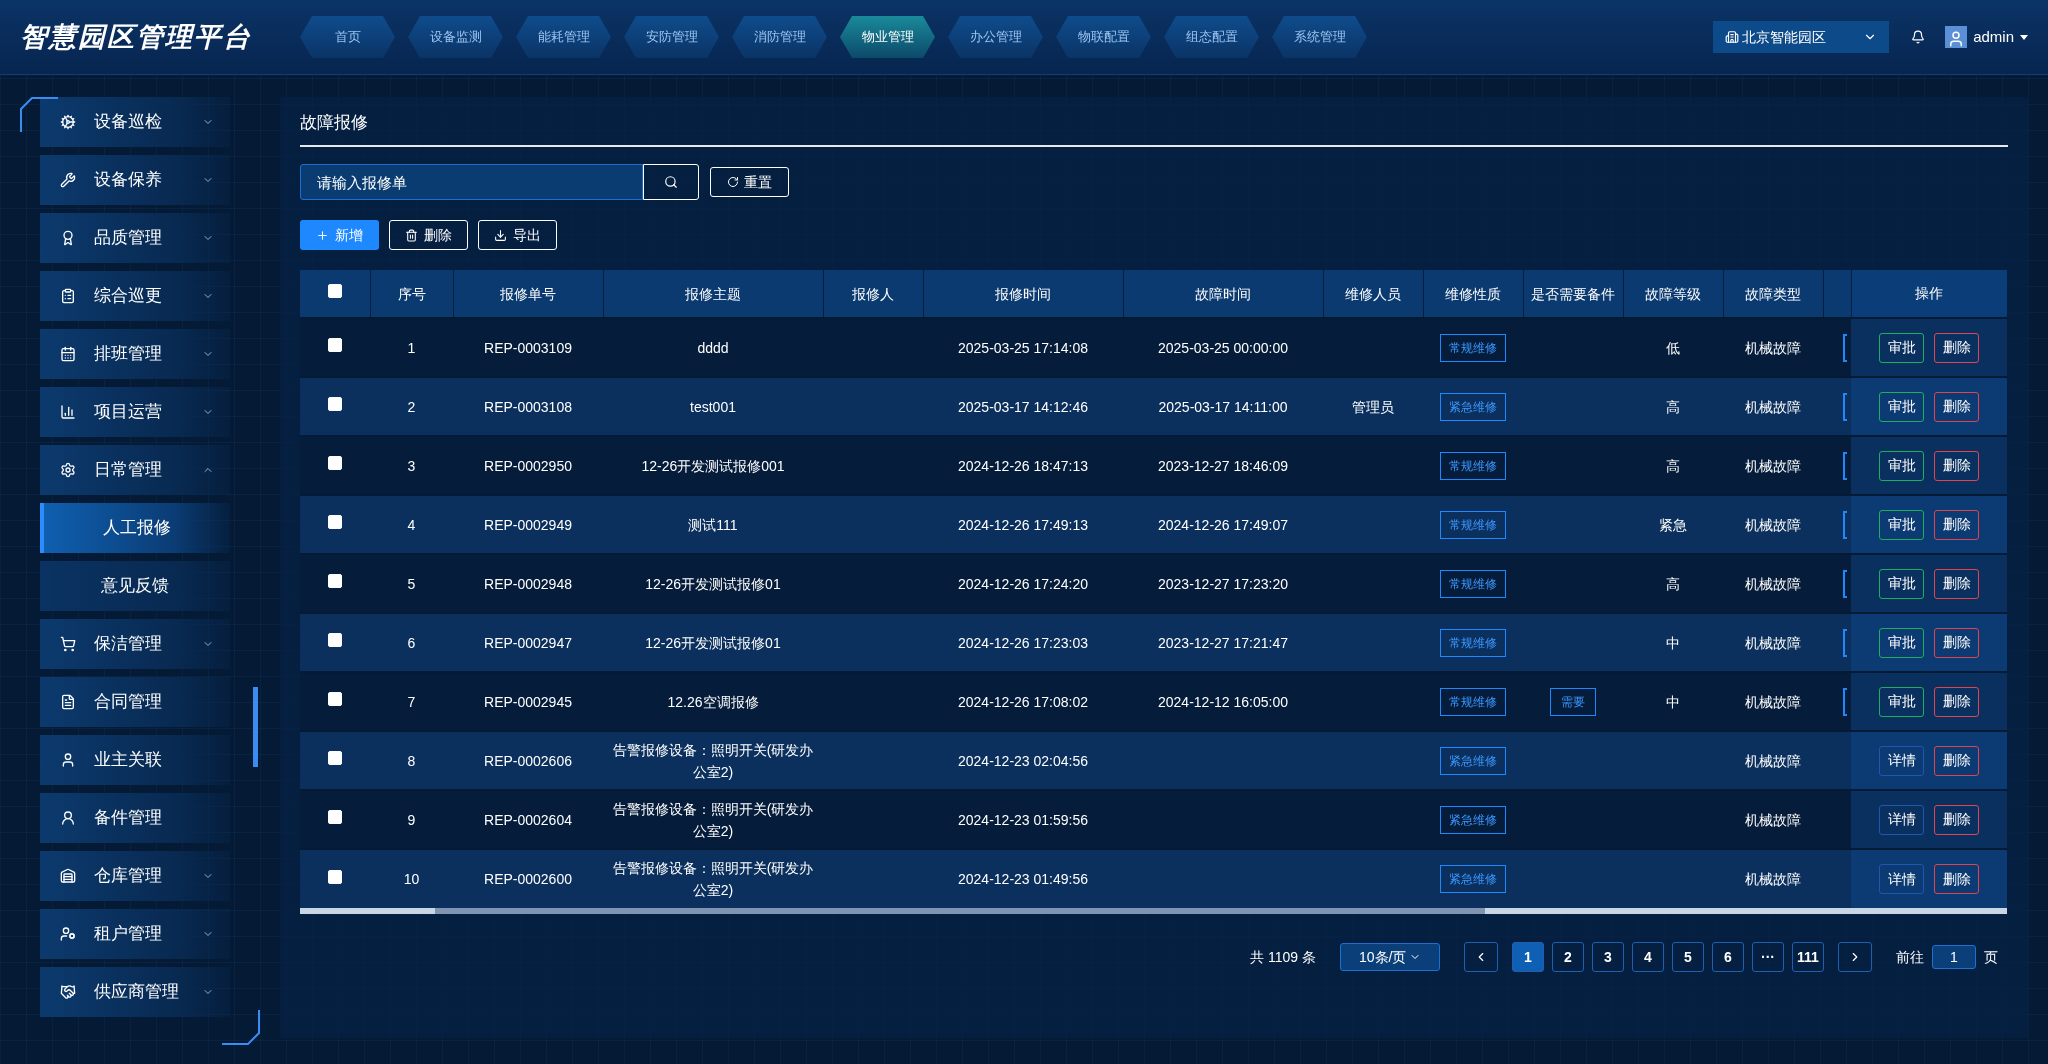  Describe the element at coordinates (1991, 957) in the screenshot. I see `page-suffix: 页` at that location.